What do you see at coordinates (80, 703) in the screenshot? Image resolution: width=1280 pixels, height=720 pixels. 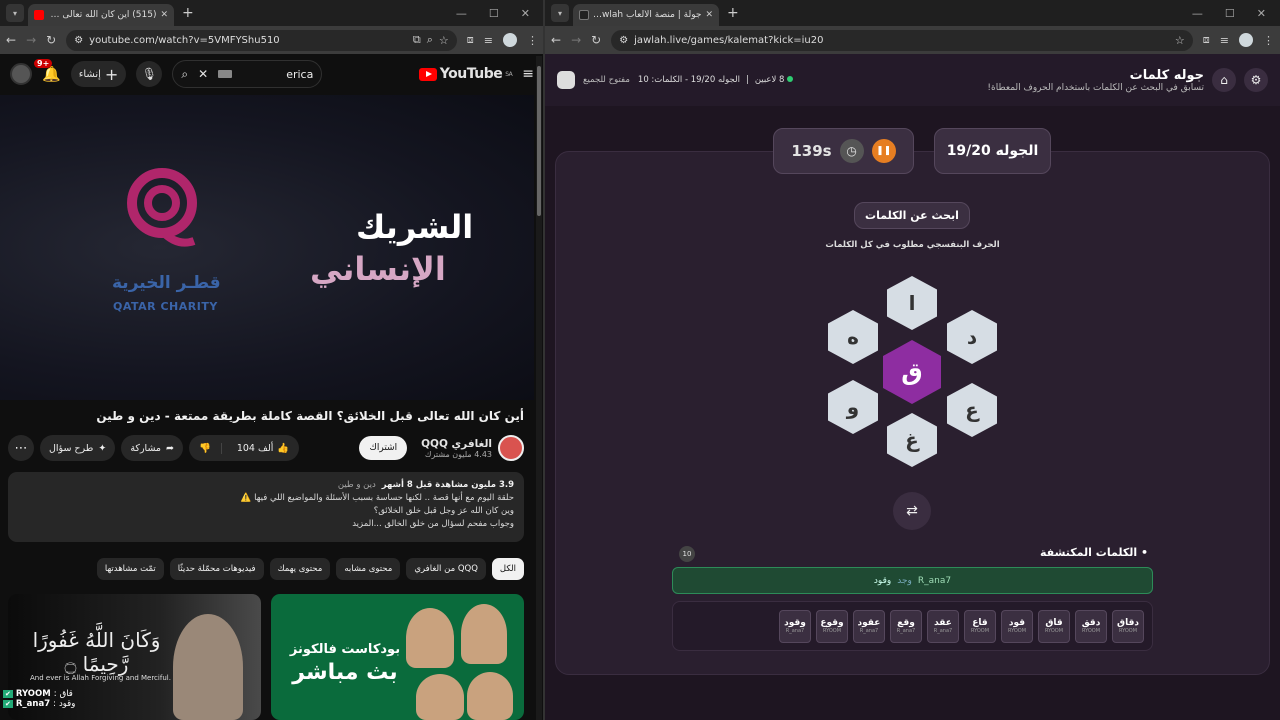 I see `stream-chat-overlay: ✔ RYOOM: قاق ✔ R_ana7: وقود` at bounding box center [80, 703].